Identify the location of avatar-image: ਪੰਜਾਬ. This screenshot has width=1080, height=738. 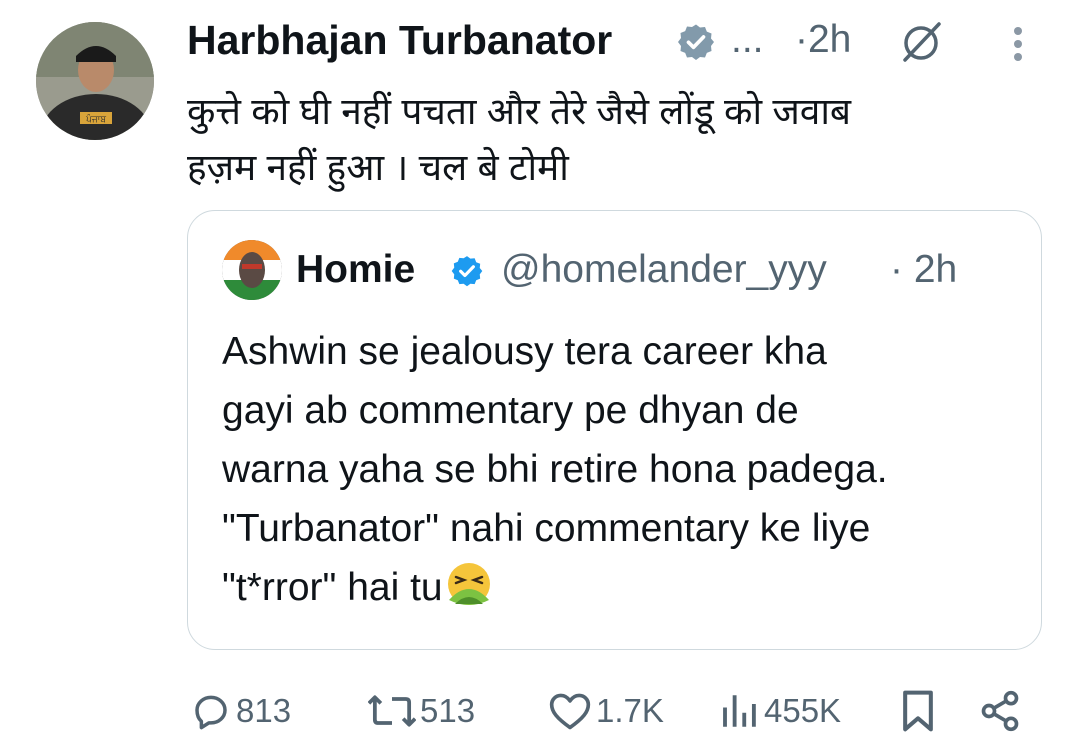
(95, 81).